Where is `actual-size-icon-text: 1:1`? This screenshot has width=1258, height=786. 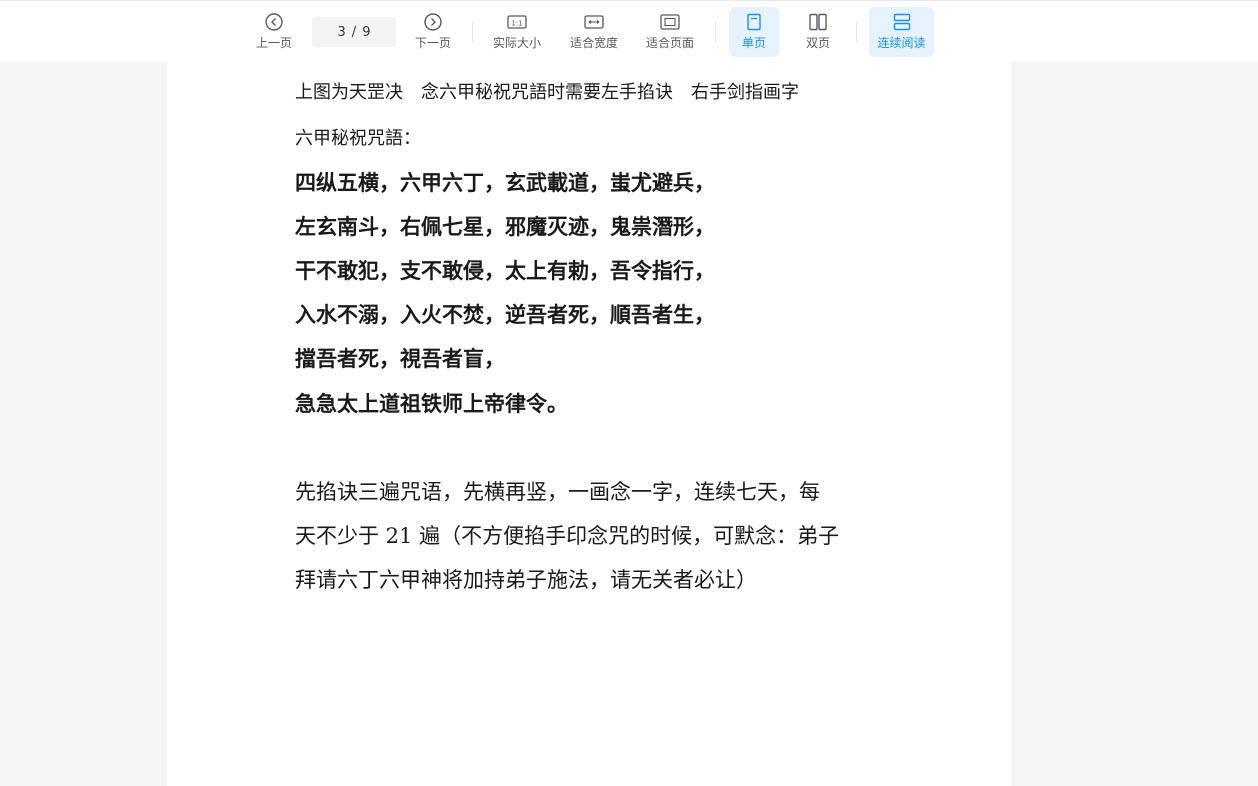 actual-size-icon-text: 1:1 is located at coordinates (516, 23).